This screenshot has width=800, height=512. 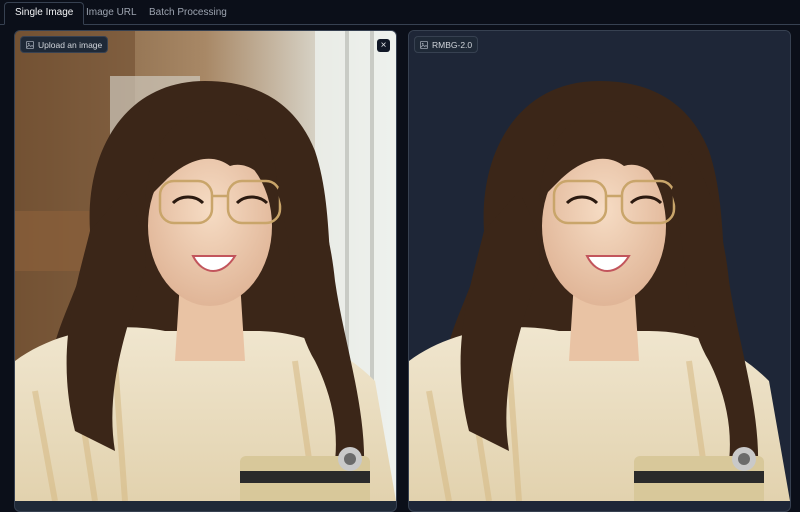 What do you see at coordinates (400, 12) in the screenshot?
I see `tab-bar: Single Image Image URL Batch Processing` at bounding box center [400, 12].